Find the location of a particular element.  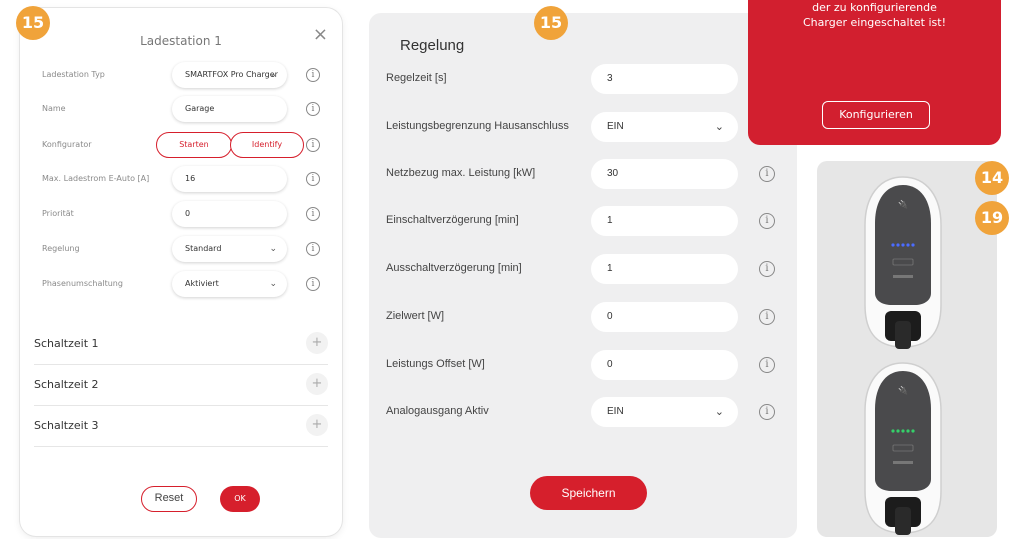

field-label: Max. Ladestrom E-Auto [A] is located at coordinates (96, 178).